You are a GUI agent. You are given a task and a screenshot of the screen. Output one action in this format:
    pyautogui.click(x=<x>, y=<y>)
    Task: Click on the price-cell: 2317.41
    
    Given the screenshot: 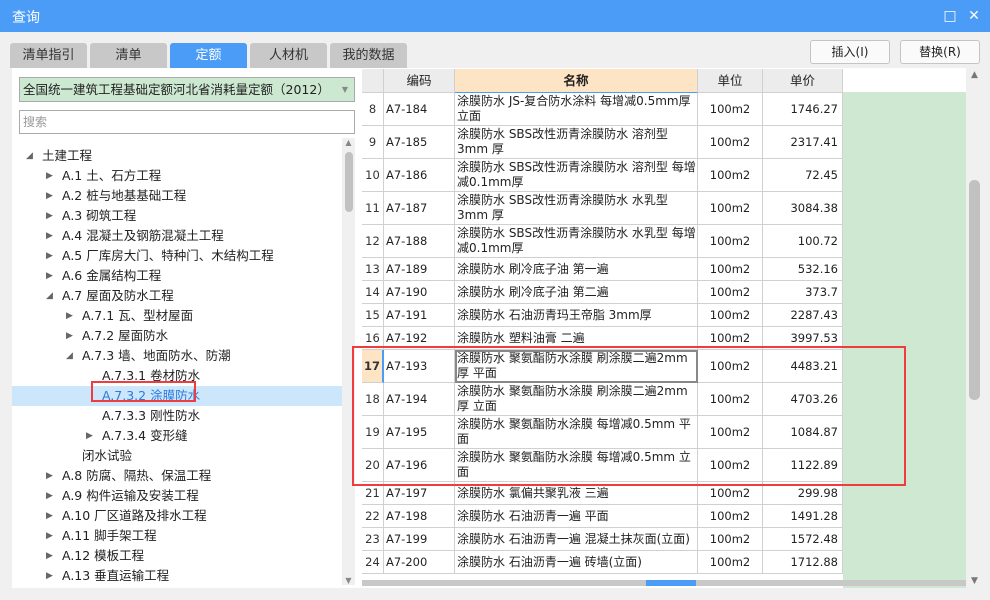 What is the action you would take?
    pyautogui.click(x=803, y=142)
    